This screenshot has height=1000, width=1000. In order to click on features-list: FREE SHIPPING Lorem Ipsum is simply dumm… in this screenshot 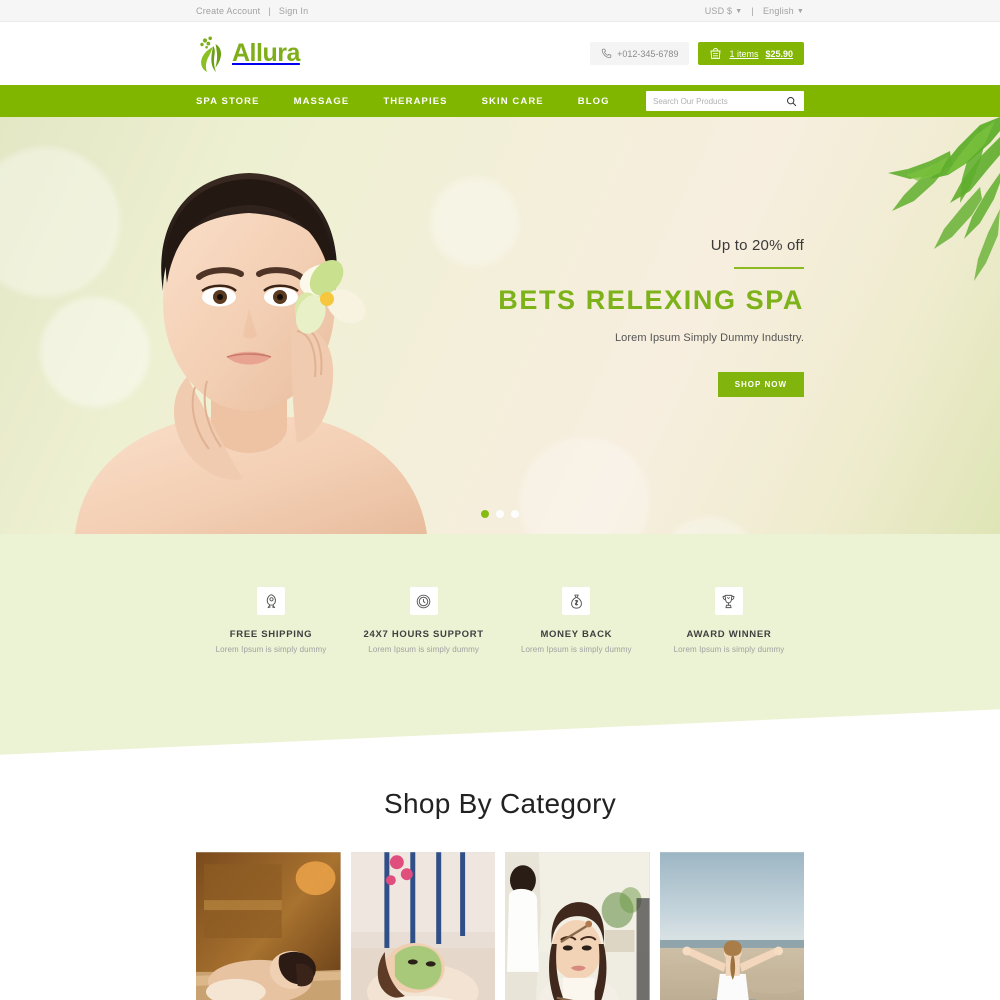, I will do `click(500, 594)`.